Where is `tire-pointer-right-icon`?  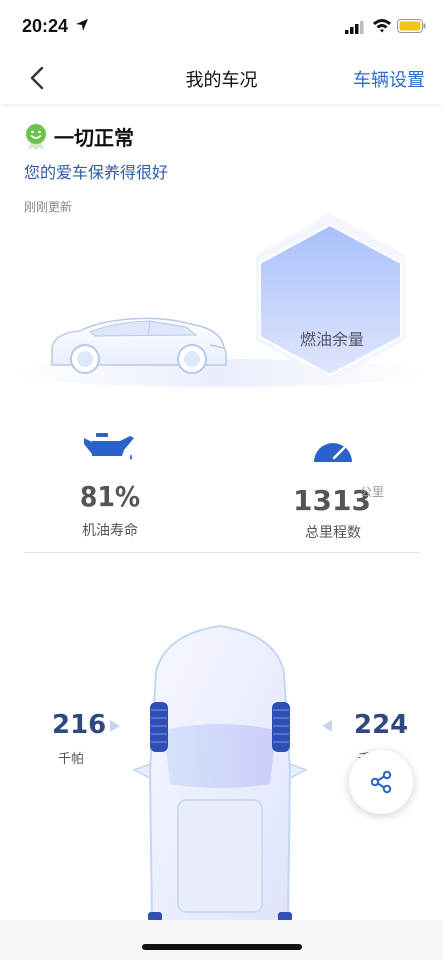
tire-pointer-right-icon is located at coordinates (115, 726).